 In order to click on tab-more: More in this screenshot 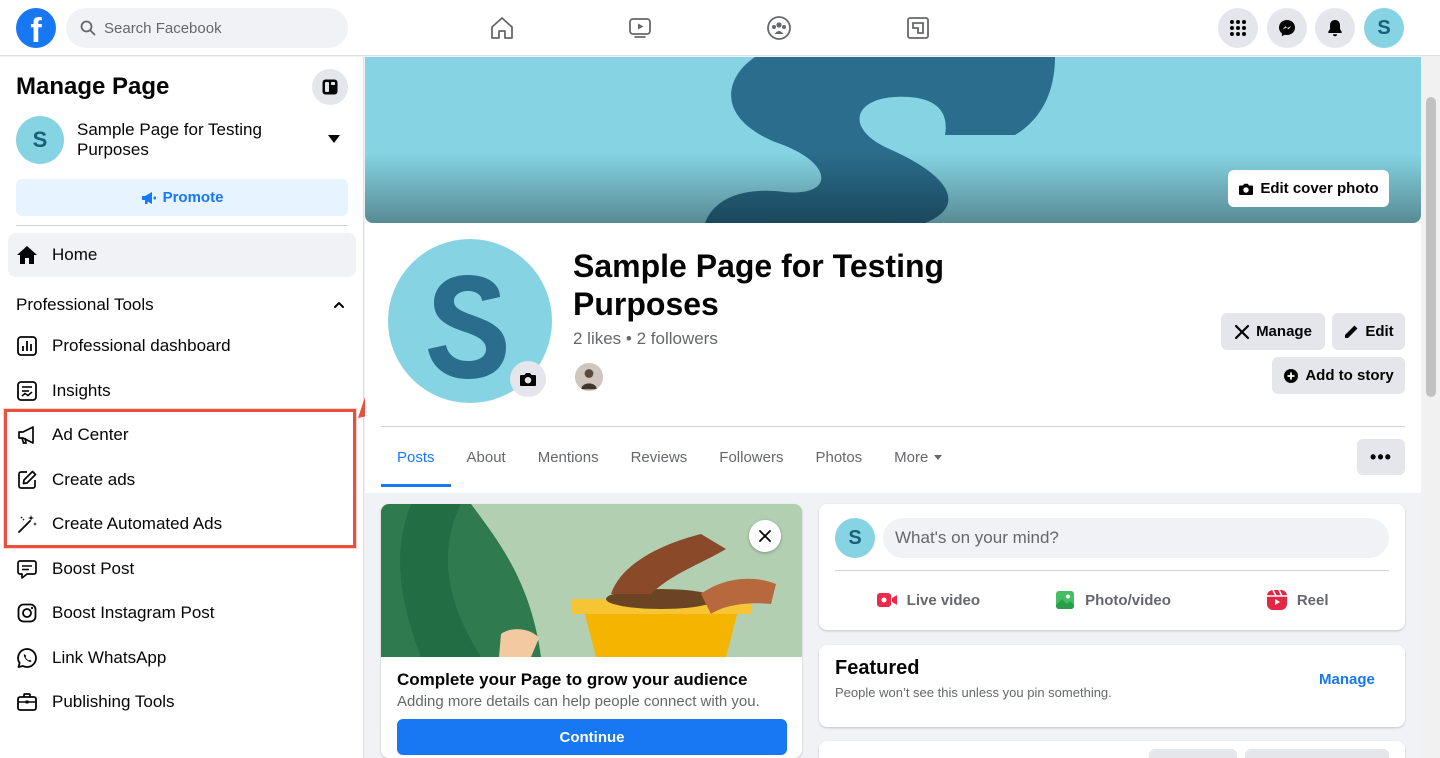, I will do `click(918, 457)`.